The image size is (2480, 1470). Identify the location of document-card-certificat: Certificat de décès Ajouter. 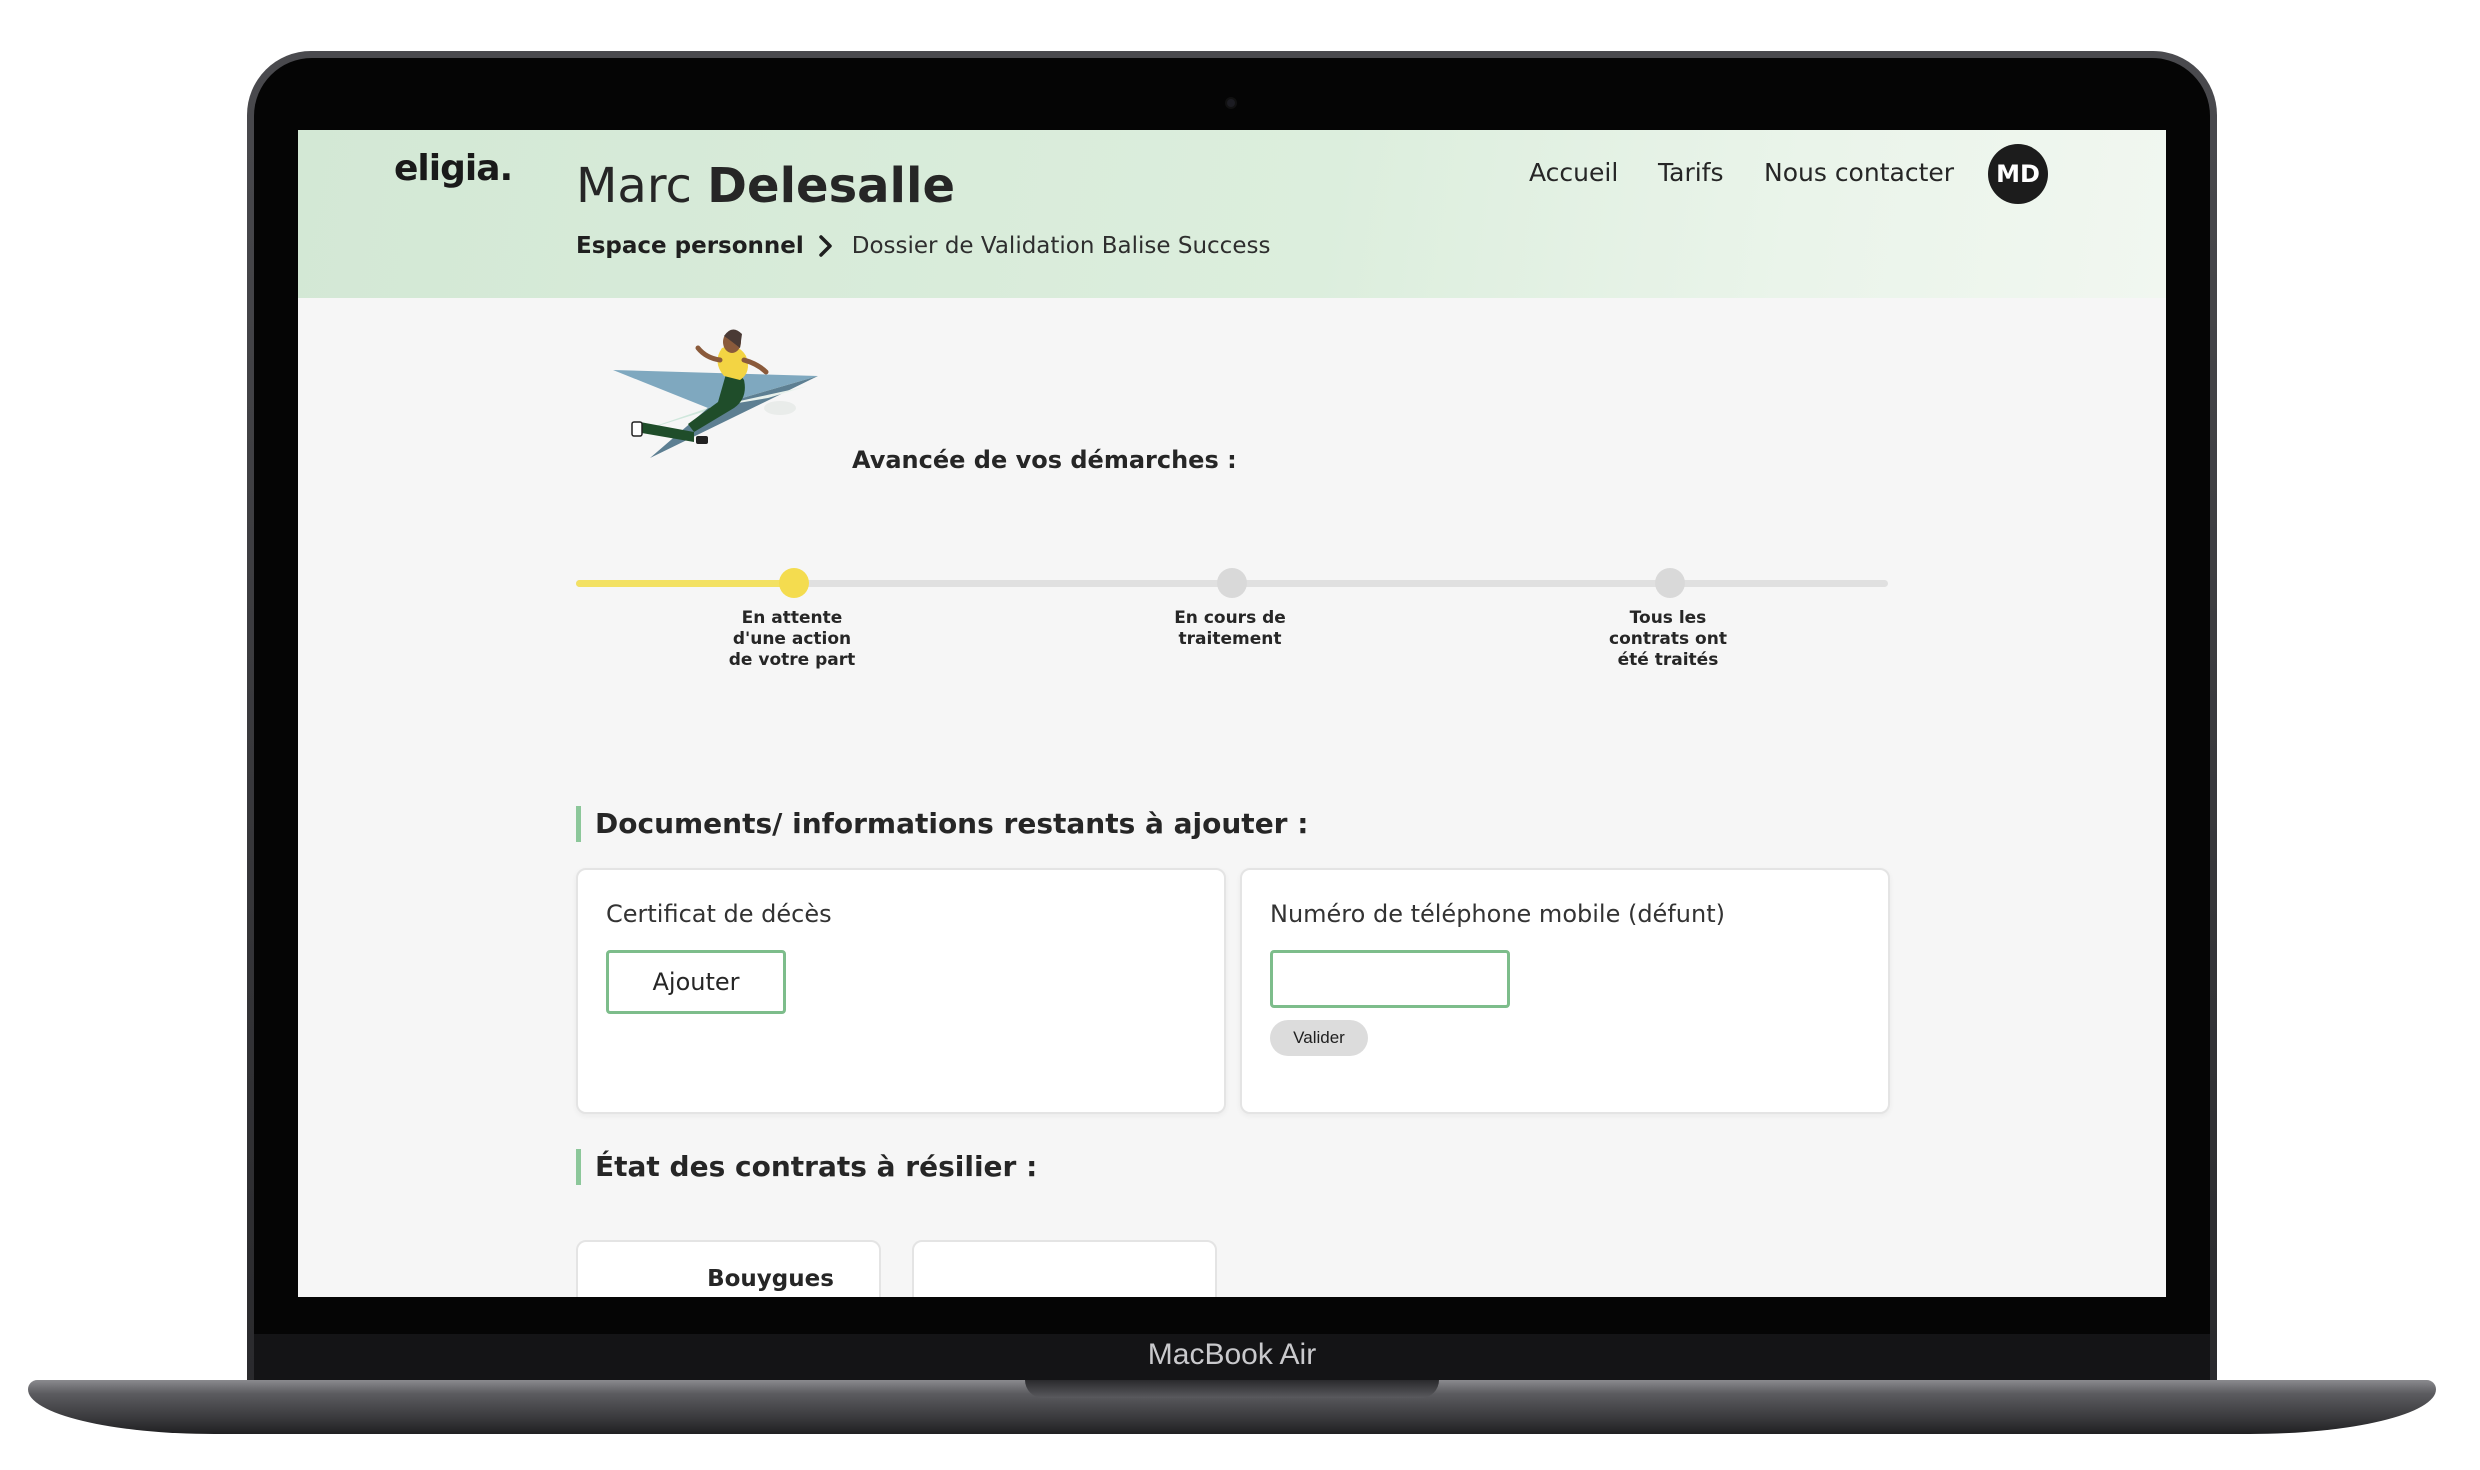
(901, 991).